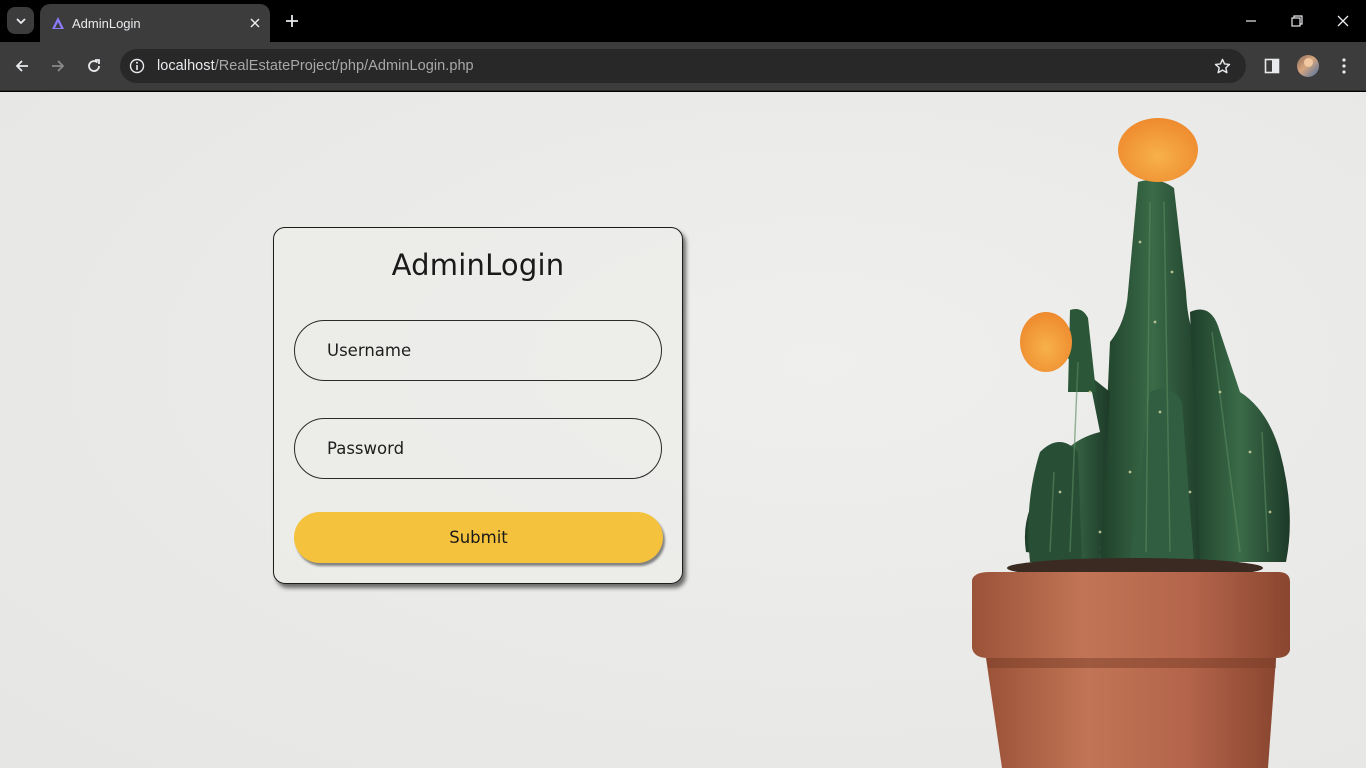 This screenshot has height=768, width=1366. What do you see at coordinates (1272, 66) in the screenshot?
I see `side-panel-icon` at bounding box center [1272, 66].